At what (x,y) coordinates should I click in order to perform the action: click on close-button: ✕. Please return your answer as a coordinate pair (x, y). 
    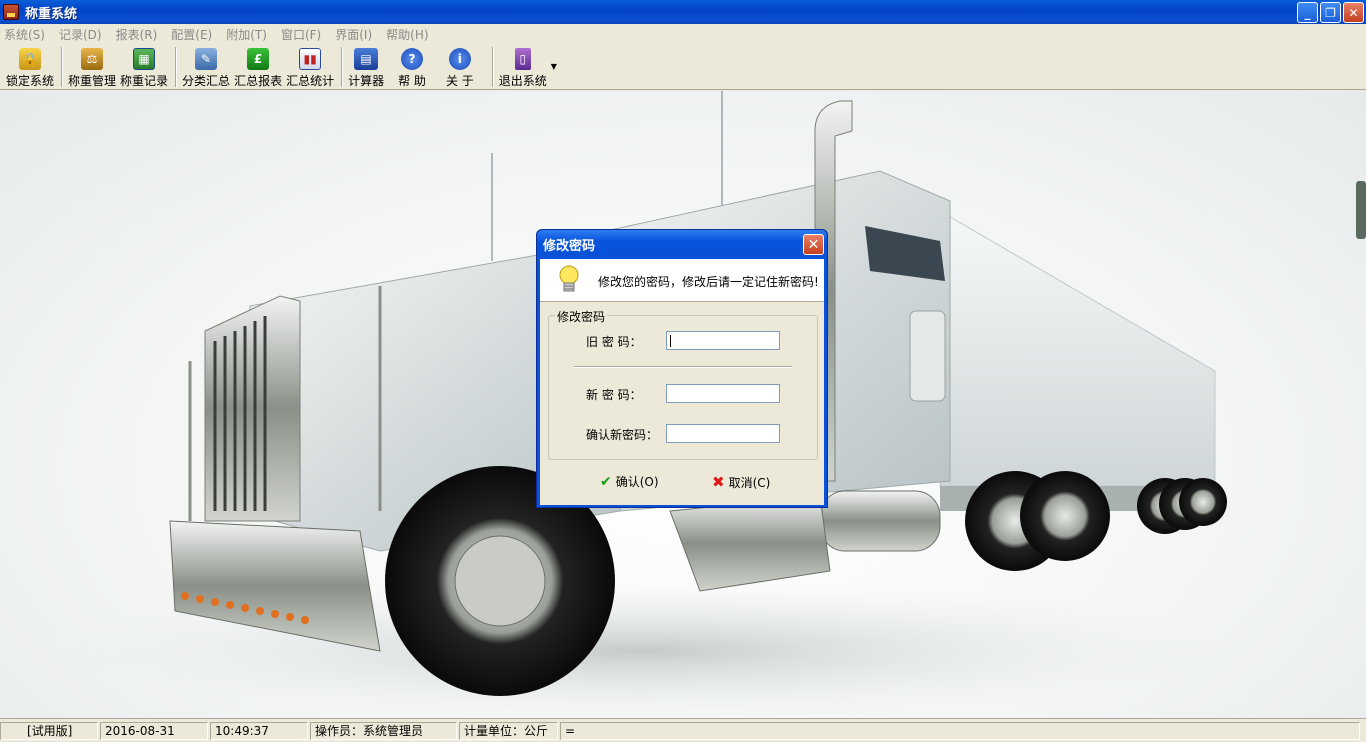
    Looking at the image, I should click on (1353, 12).